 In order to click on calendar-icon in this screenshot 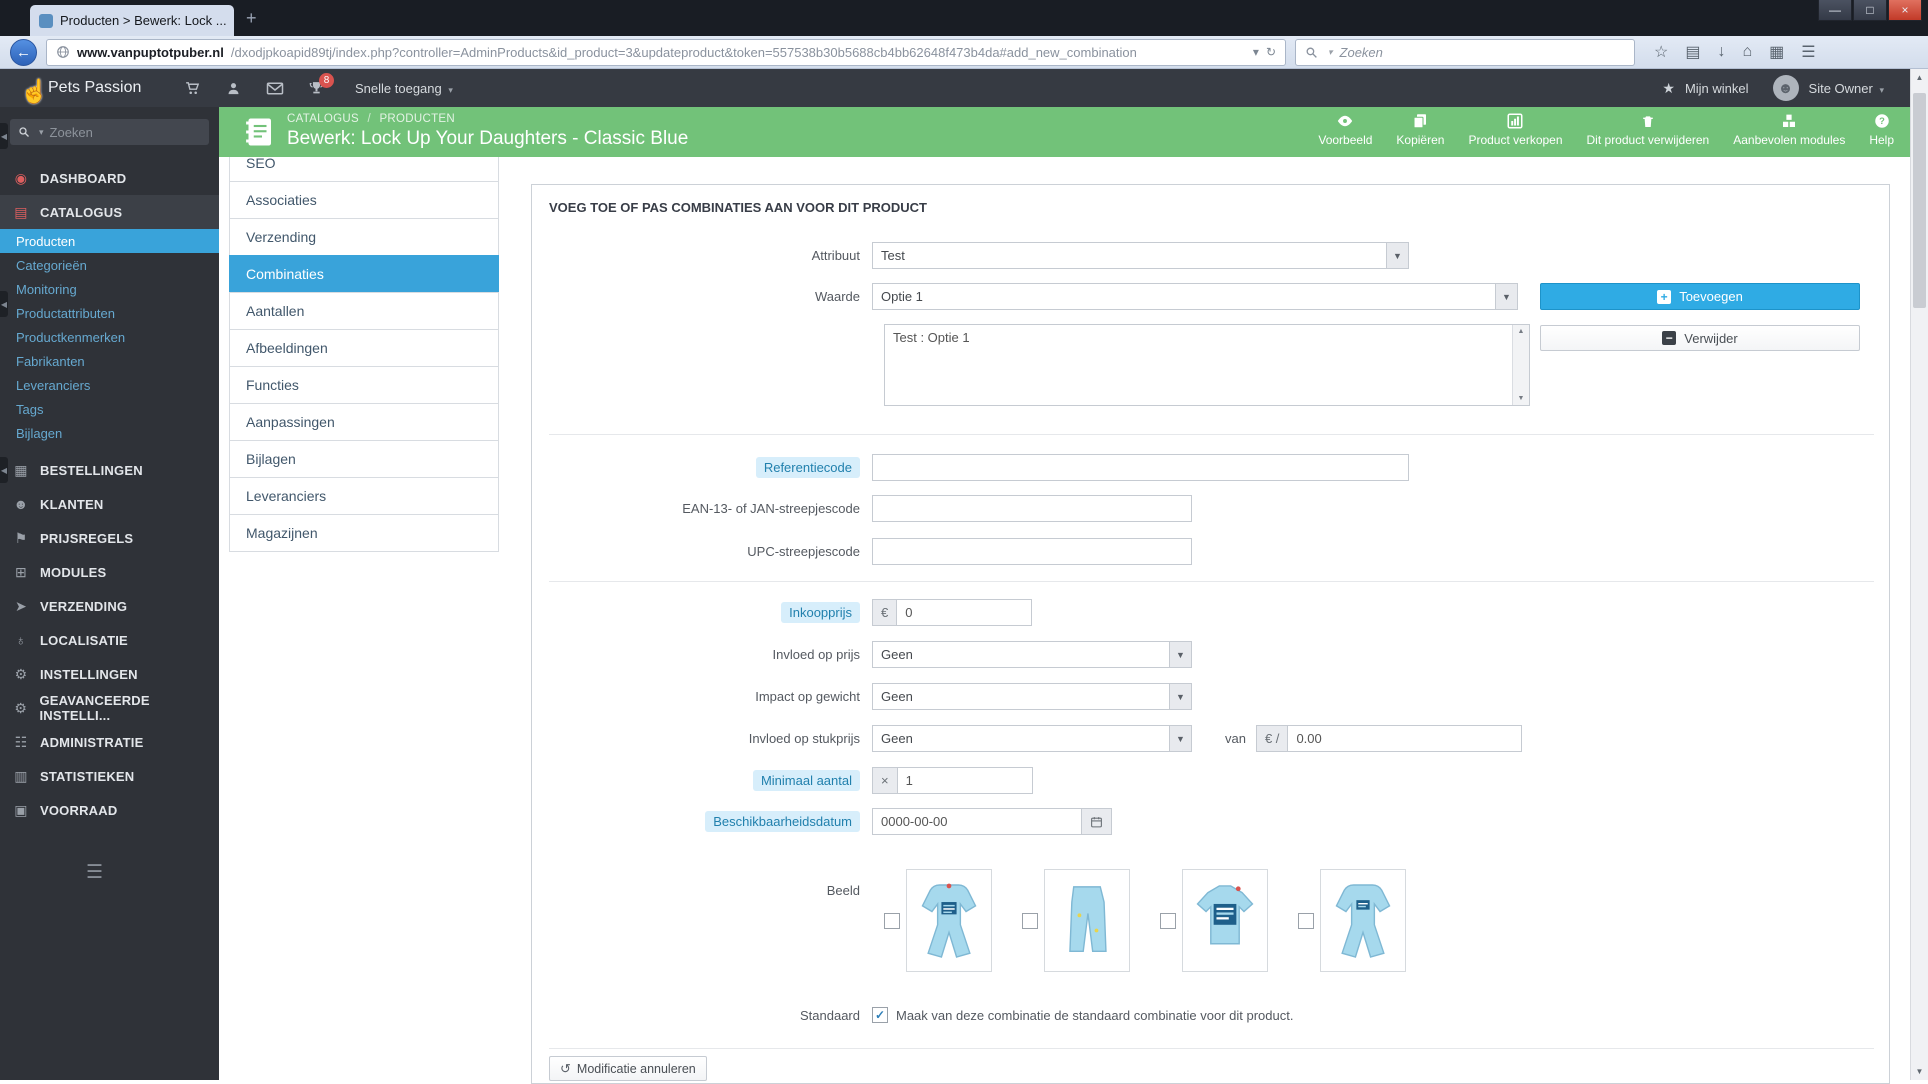, I will do `click(1097, 821)`.